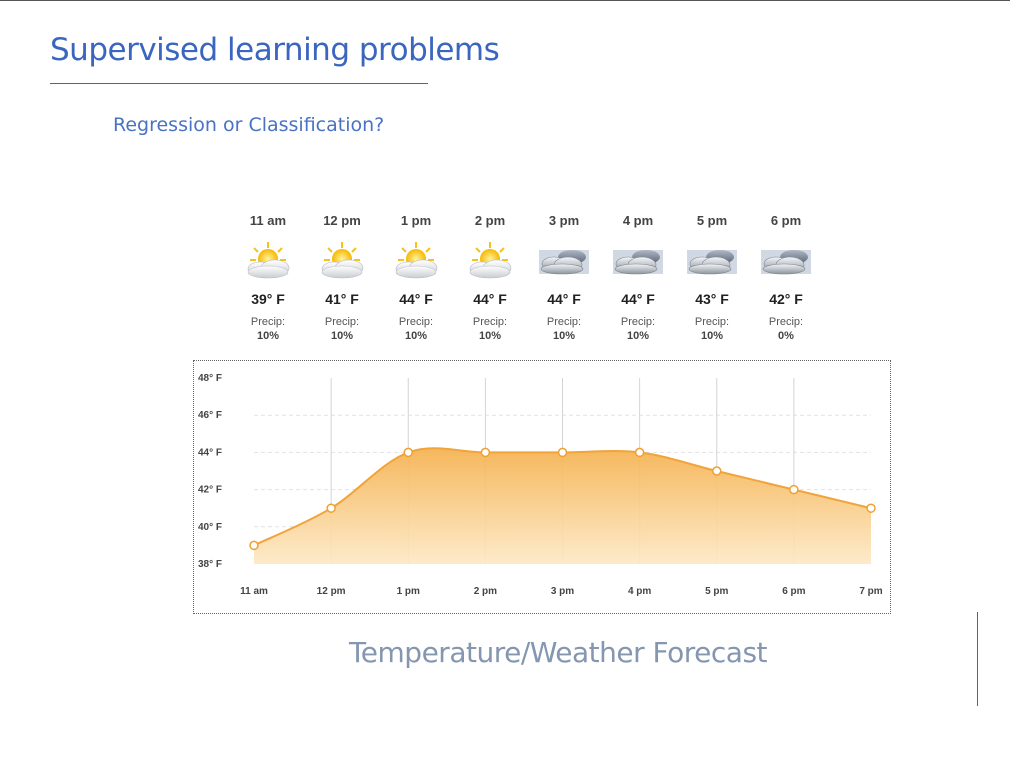 The image size is (1010, 758). Describe the element at coordinates (210, 527) in the screenshot. I see `y-tick-label: 40° F` at that location.